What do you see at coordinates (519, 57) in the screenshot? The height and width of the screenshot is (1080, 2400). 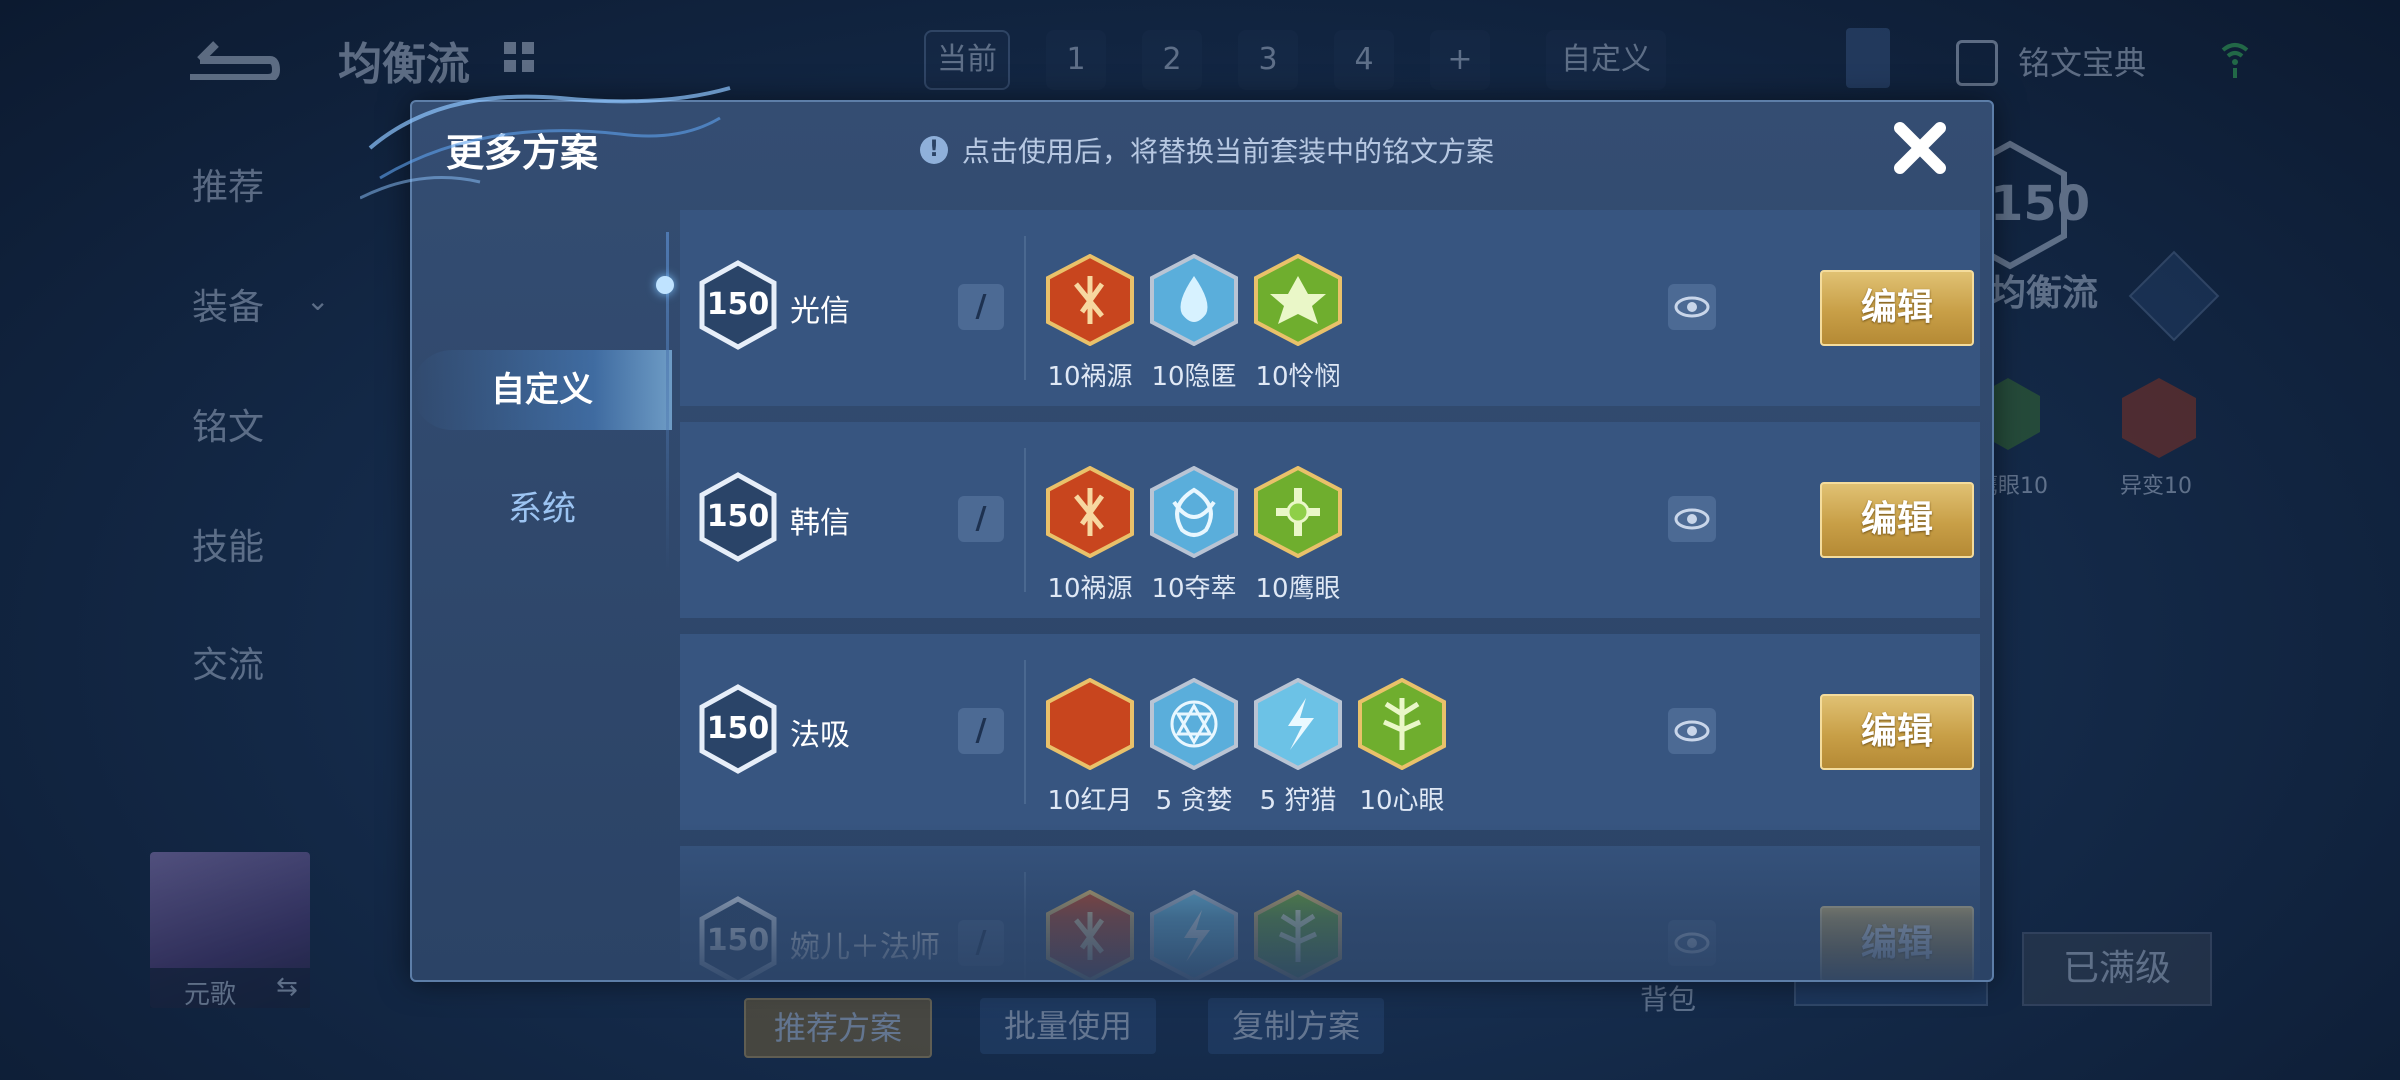 I see `grid-icon` at bounding box center [519, 57].